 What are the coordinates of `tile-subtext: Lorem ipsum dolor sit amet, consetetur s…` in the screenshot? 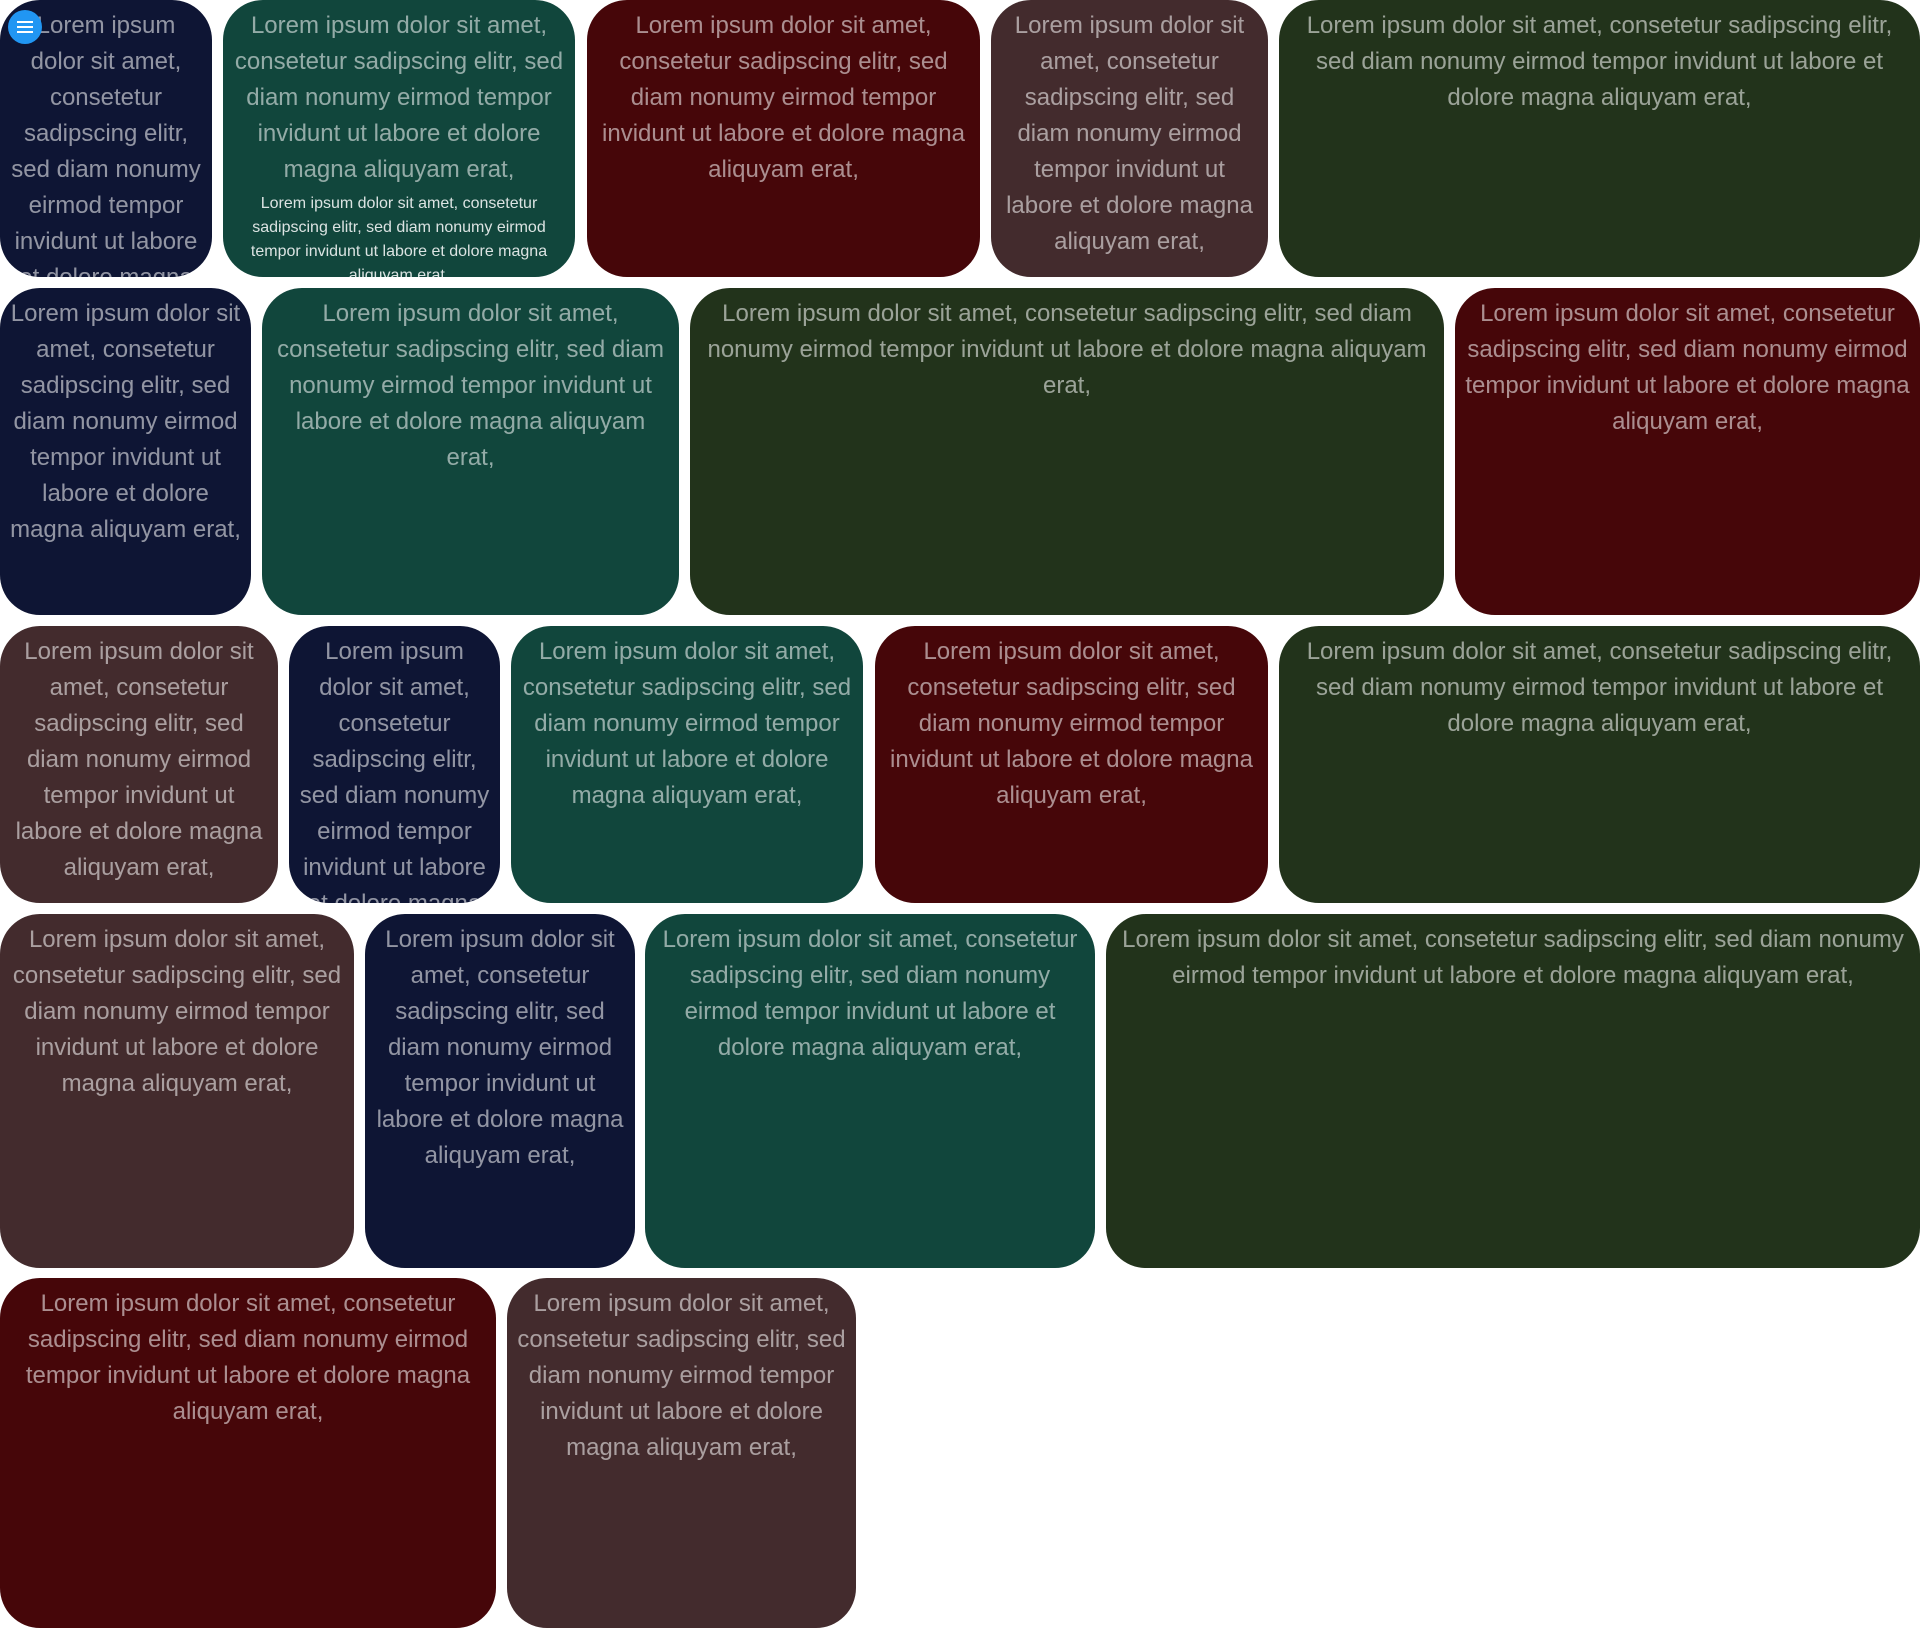 It's located at (399, 236).